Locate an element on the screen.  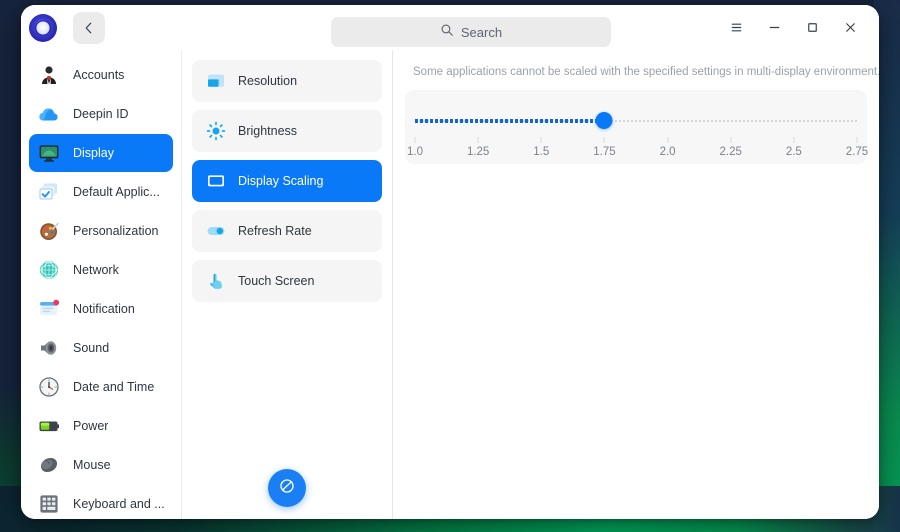
touch-screen-icon is located at coordinates (216, 281).